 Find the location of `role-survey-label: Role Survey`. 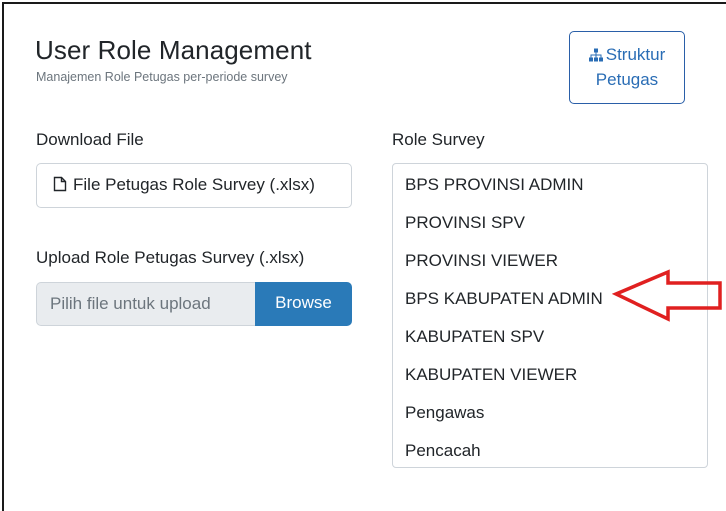

role-survey-label: Role Survey is located at coordinates (438, 139).